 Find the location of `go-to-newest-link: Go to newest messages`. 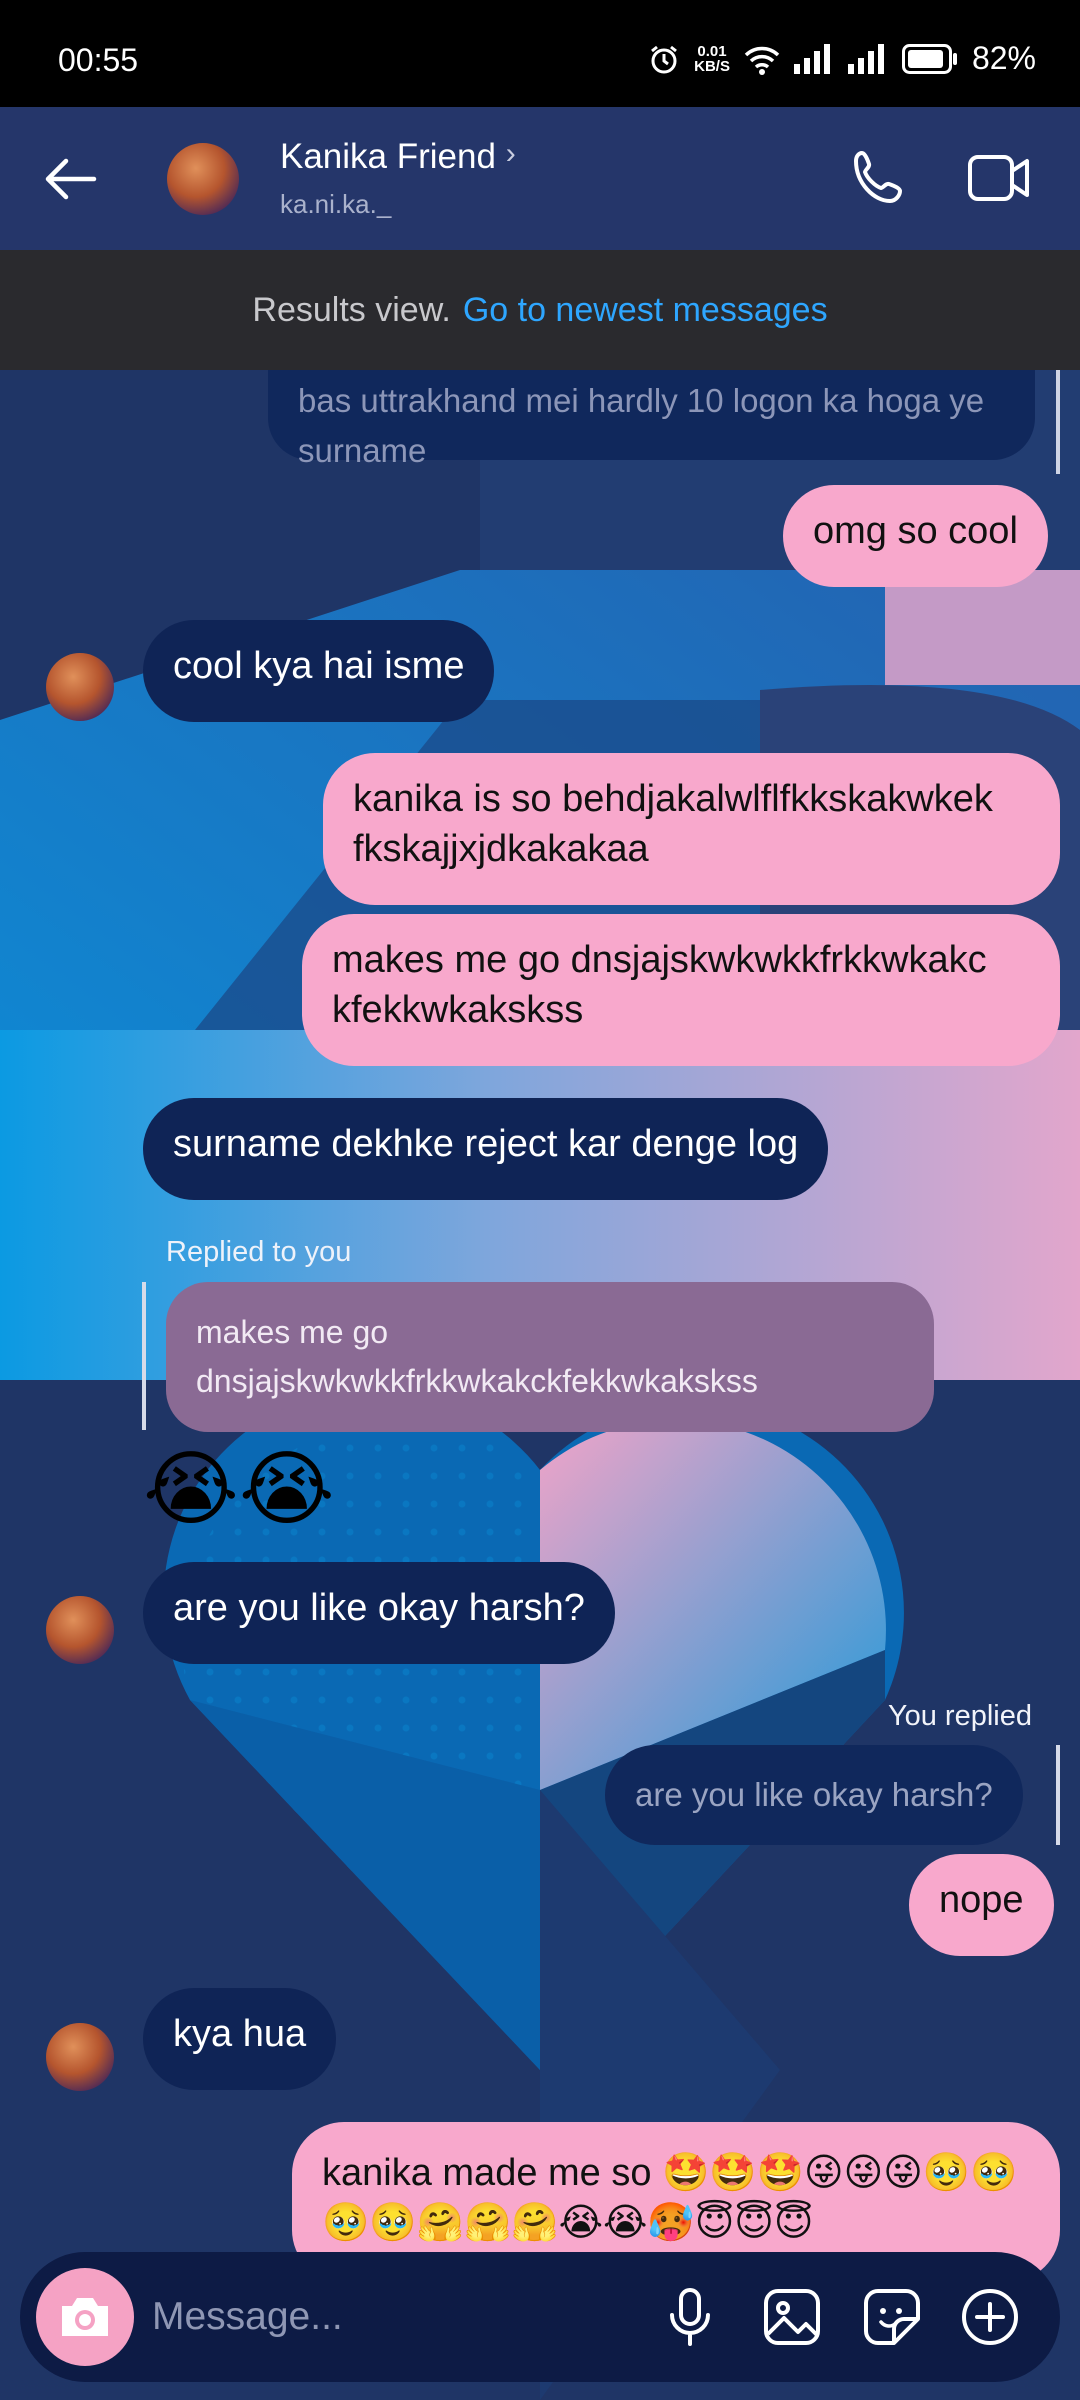

go-to-newest-link: Go to newest messages is located at coordinates (645, 310).